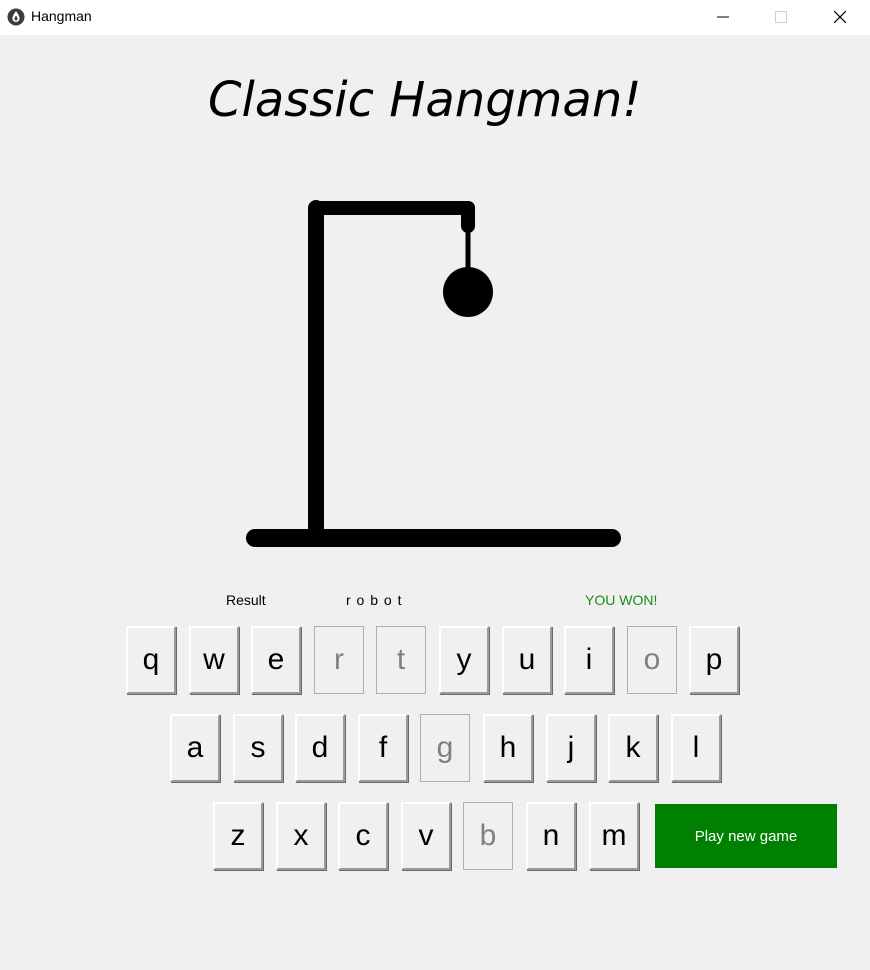  What do you see at coordinates (589, 660) in the screenshot?
I see `key-i: i` at bounding box center [589, 660].